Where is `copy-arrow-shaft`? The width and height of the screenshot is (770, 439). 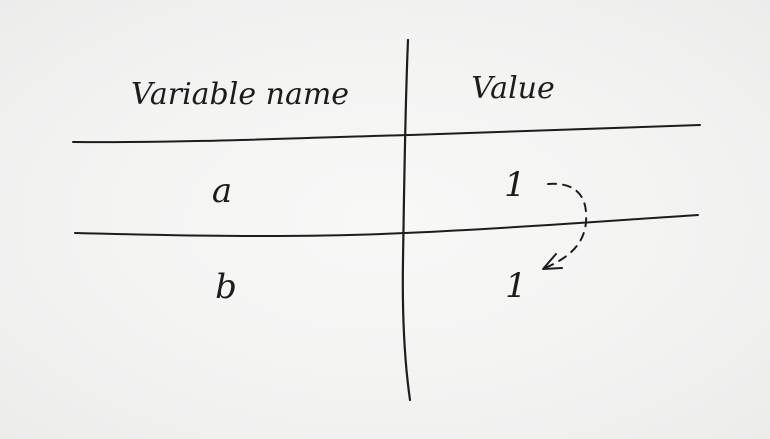
copy-arrow-shaft is located at coordinates (566, 225).